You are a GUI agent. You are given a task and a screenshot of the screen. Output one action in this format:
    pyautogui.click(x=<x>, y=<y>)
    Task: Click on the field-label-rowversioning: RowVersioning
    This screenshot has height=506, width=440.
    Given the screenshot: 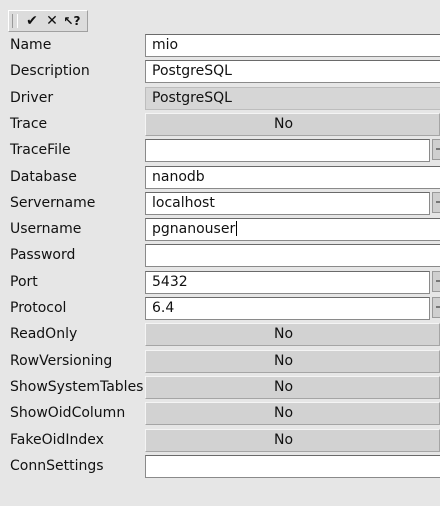 What is the action you would take?
    pyautogui.click(x=61, y=360)
    